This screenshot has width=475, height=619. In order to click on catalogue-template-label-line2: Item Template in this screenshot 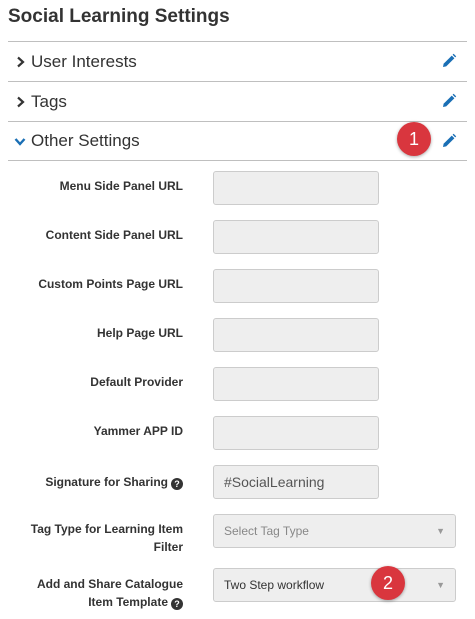, I will do `click(128, 602)`.